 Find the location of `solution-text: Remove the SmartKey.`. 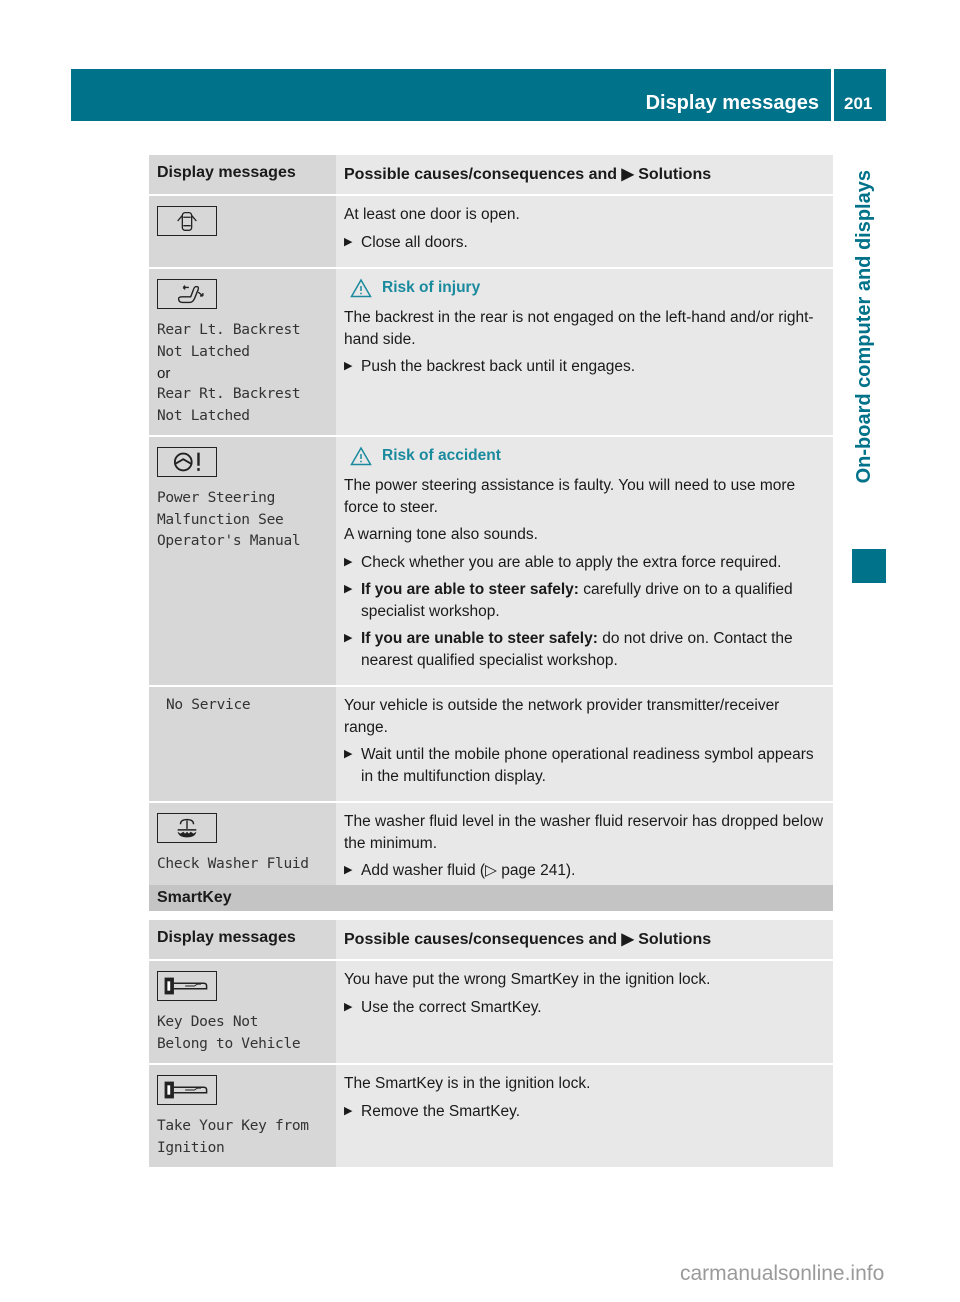

solution-text: Remove the SmartKey. is located at coordinates (441, 1111).